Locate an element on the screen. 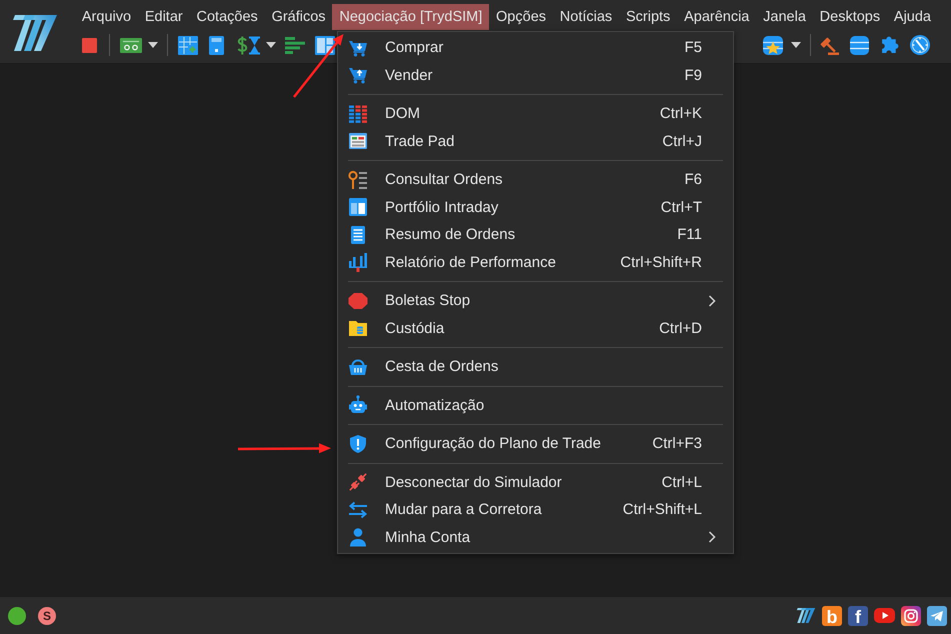 The width and height of the screenshot is (951, 634). menubar-item: Notícias is located at coordinates (586, 17).